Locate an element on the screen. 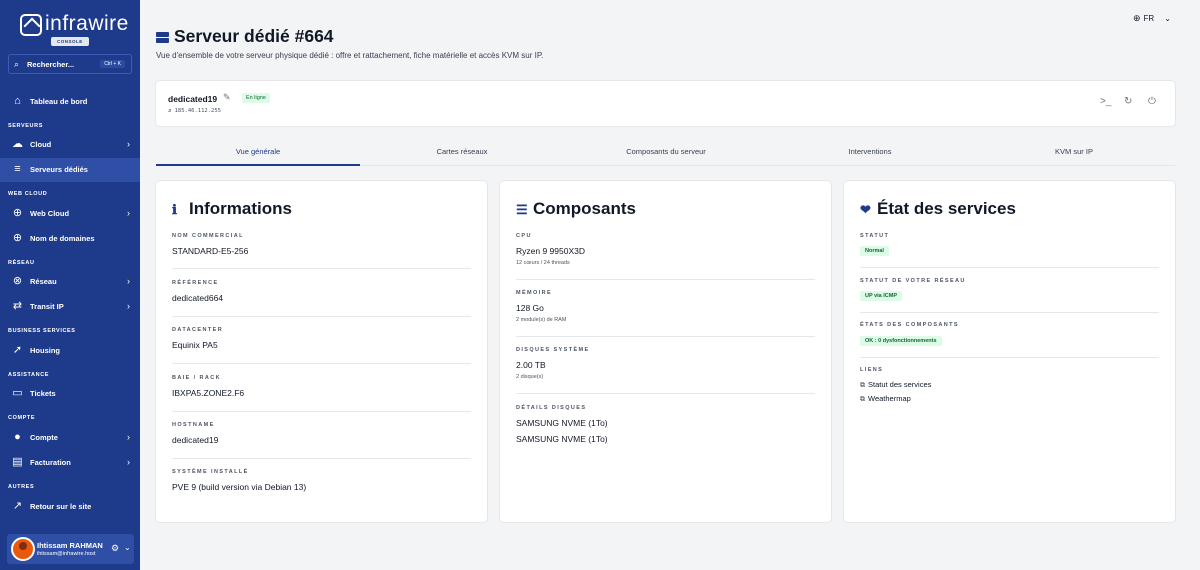  transit-icon: ⇄ is located at coordinates (17, 306).